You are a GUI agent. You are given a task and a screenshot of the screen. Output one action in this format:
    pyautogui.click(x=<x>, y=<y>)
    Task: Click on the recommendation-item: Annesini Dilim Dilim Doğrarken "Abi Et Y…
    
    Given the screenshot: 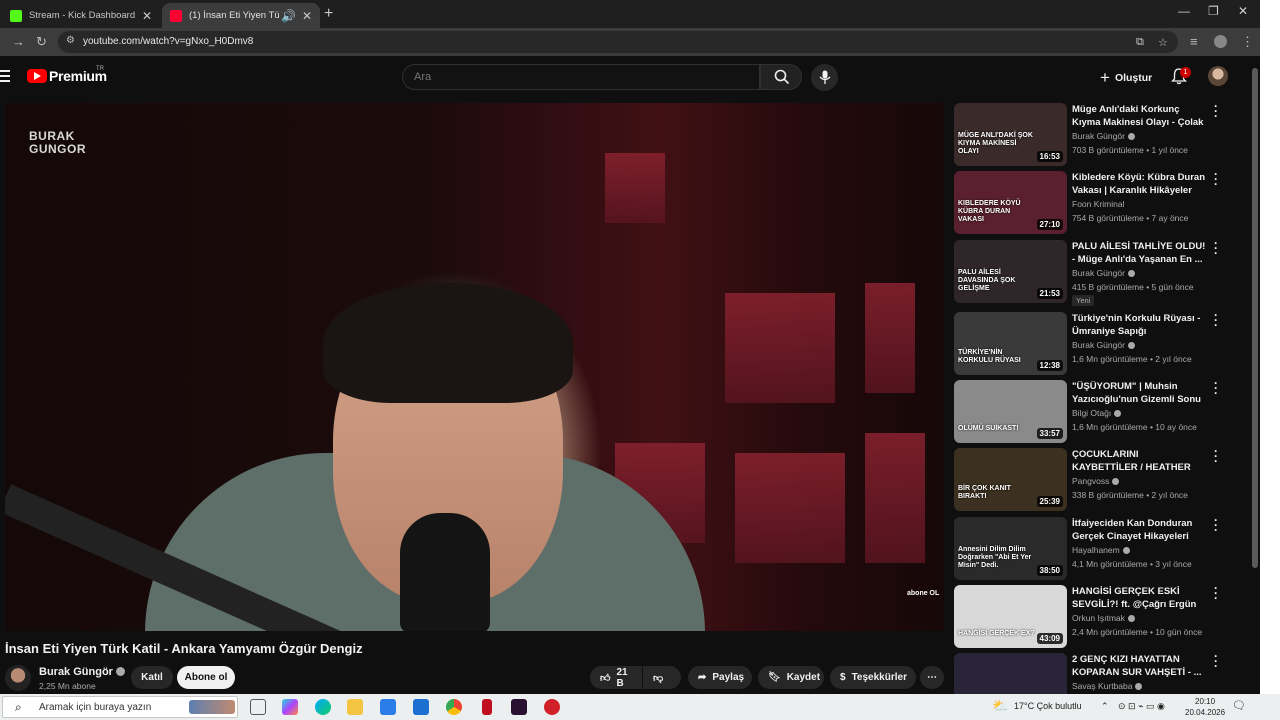 What is the action you would take?
    pyautogui.click(x=1099, y=547)
    